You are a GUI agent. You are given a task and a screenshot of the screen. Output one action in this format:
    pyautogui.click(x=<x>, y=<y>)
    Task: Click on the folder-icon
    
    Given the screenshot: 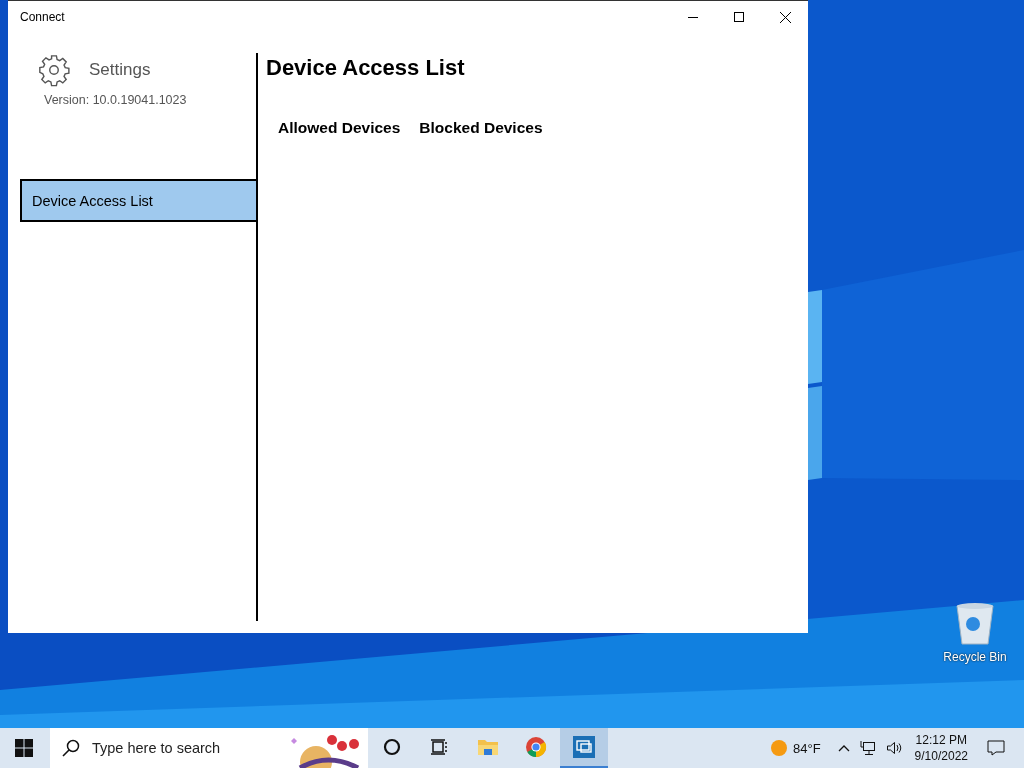 What is the action you would take?
    pyautogui.click(x=488, y=747)
    